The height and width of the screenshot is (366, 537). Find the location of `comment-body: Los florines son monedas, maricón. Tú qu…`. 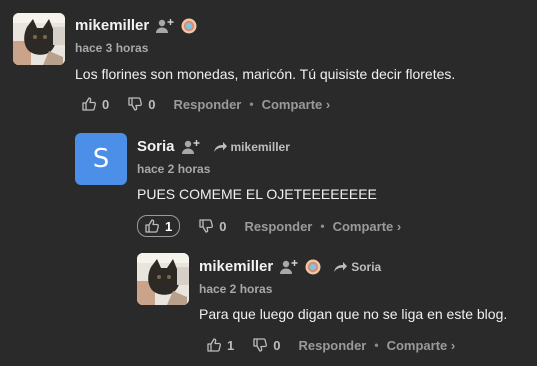

comment-body: Los florines son monedas, maricón. Tú qu… is located at coordinates (265, 74).